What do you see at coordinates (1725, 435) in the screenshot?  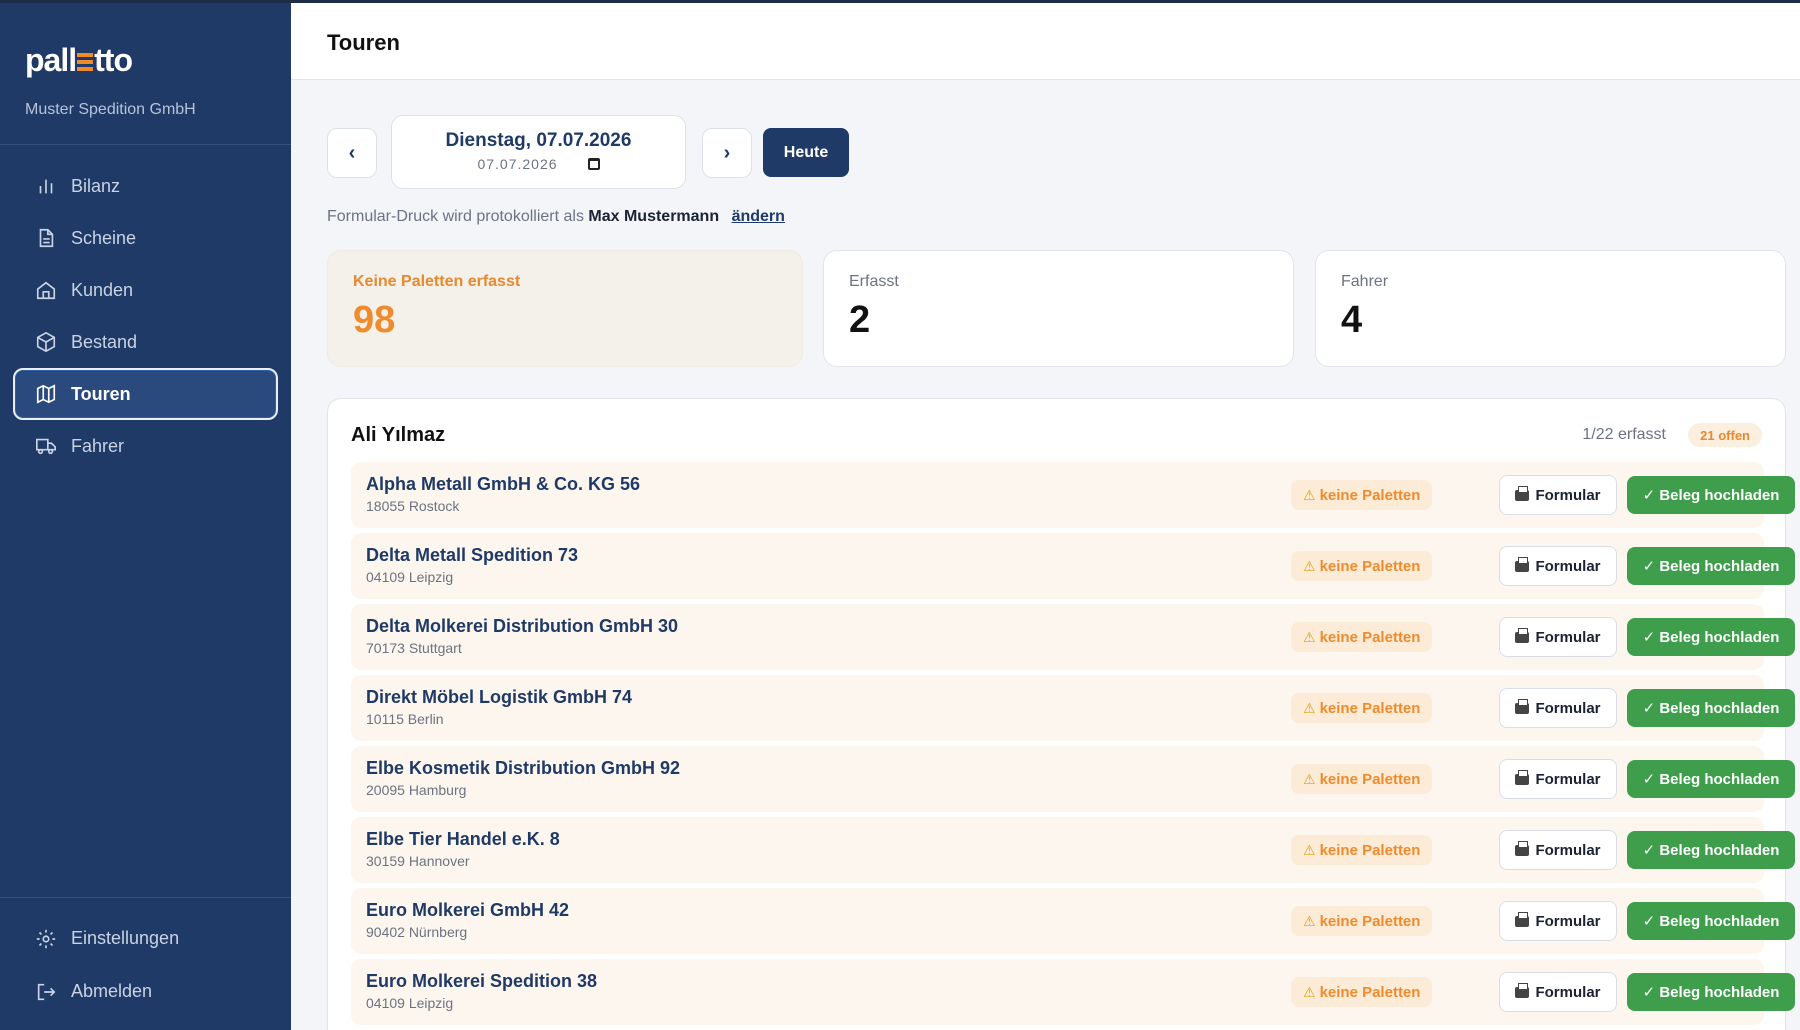 I see `open-count-badge: 21 offen` at bounding box center [1725, 435].